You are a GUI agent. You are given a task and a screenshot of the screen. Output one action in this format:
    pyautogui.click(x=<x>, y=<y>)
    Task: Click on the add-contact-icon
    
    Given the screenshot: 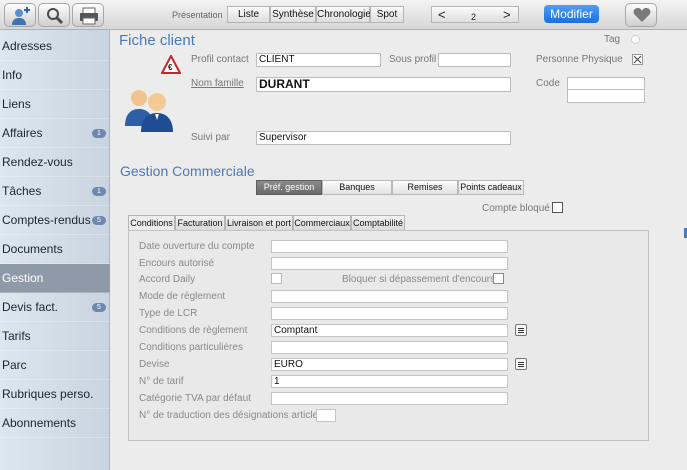 What is the action you would take?
    pyautogui.click(x=21, y=16)
    